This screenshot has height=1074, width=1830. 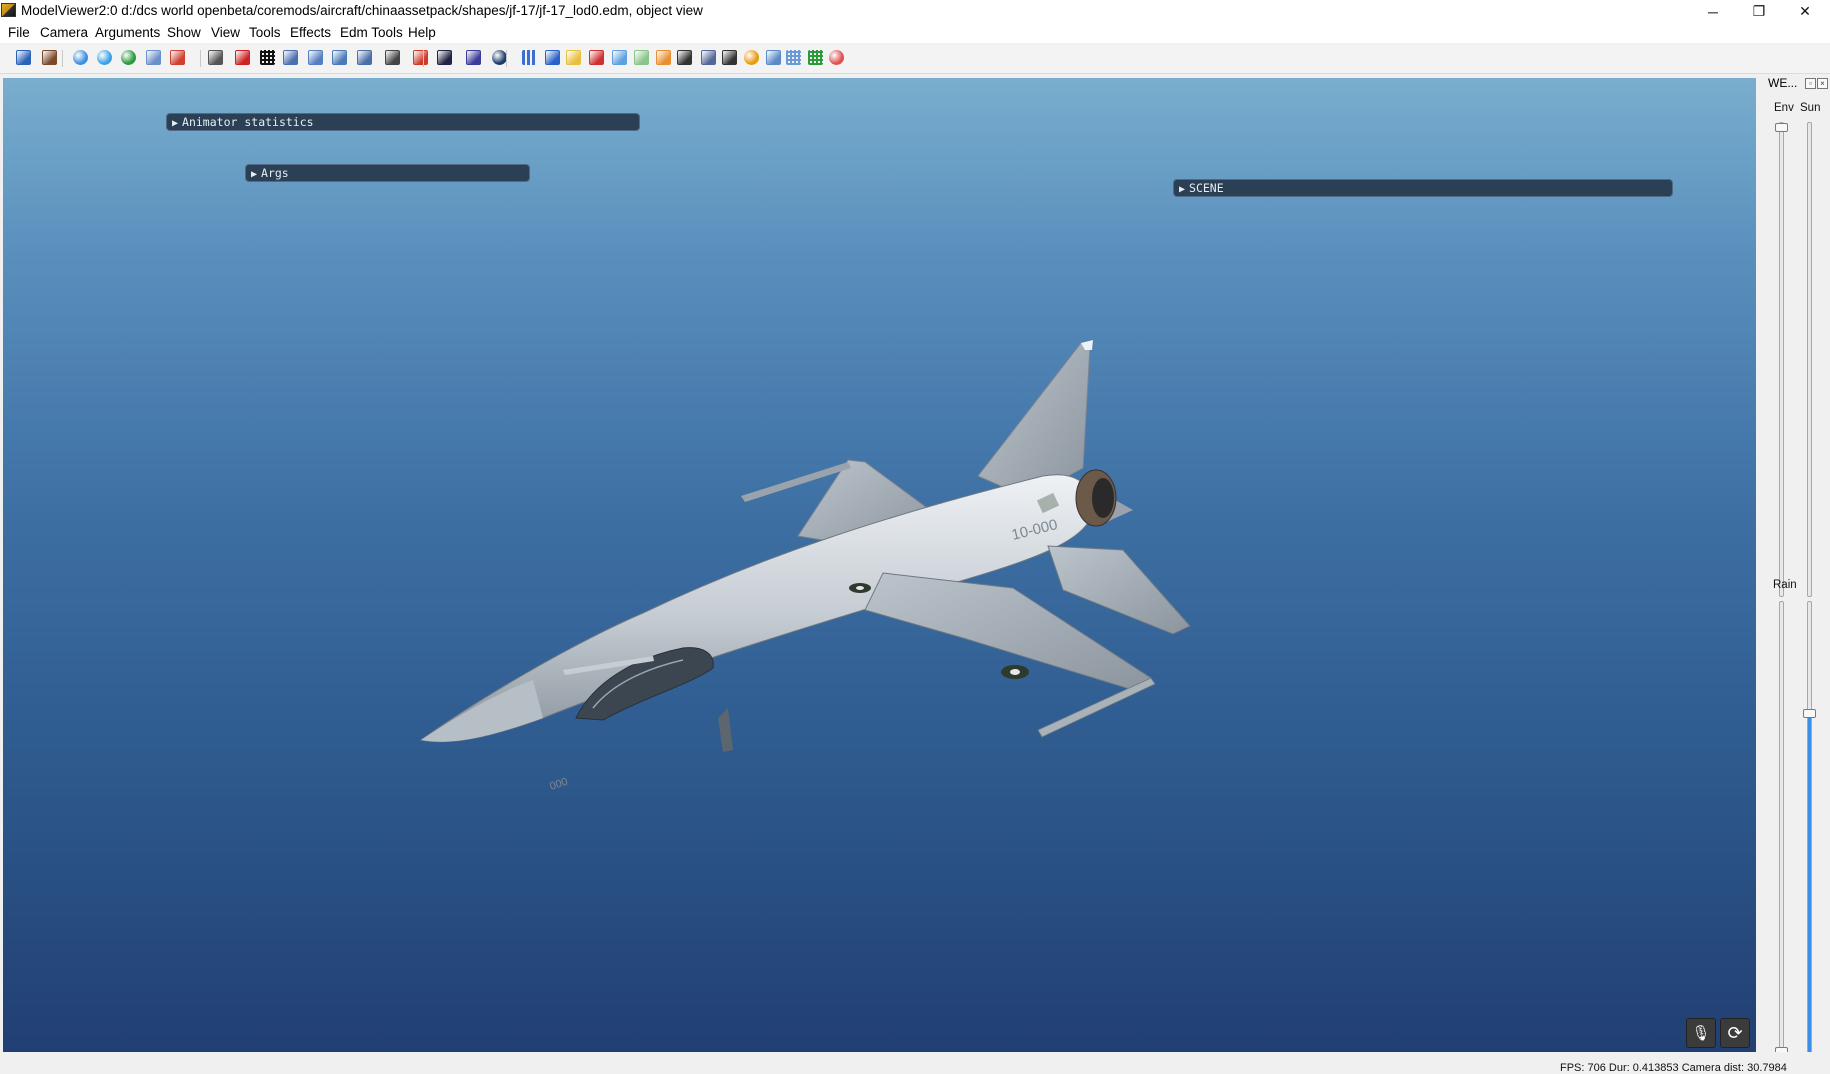 What do you see at coordinates (1784, 108) in the screenshot?
I see `env-label: Env` at bounding box center [1784, 108].